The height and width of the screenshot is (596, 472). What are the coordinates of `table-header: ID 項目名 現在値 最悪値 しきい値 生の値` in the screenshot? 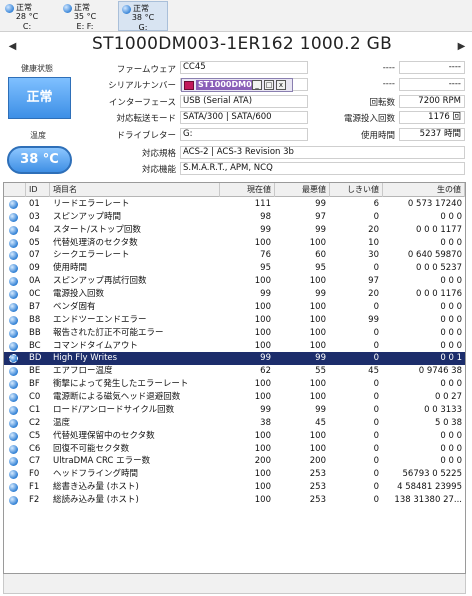 It's located at (234, 190).